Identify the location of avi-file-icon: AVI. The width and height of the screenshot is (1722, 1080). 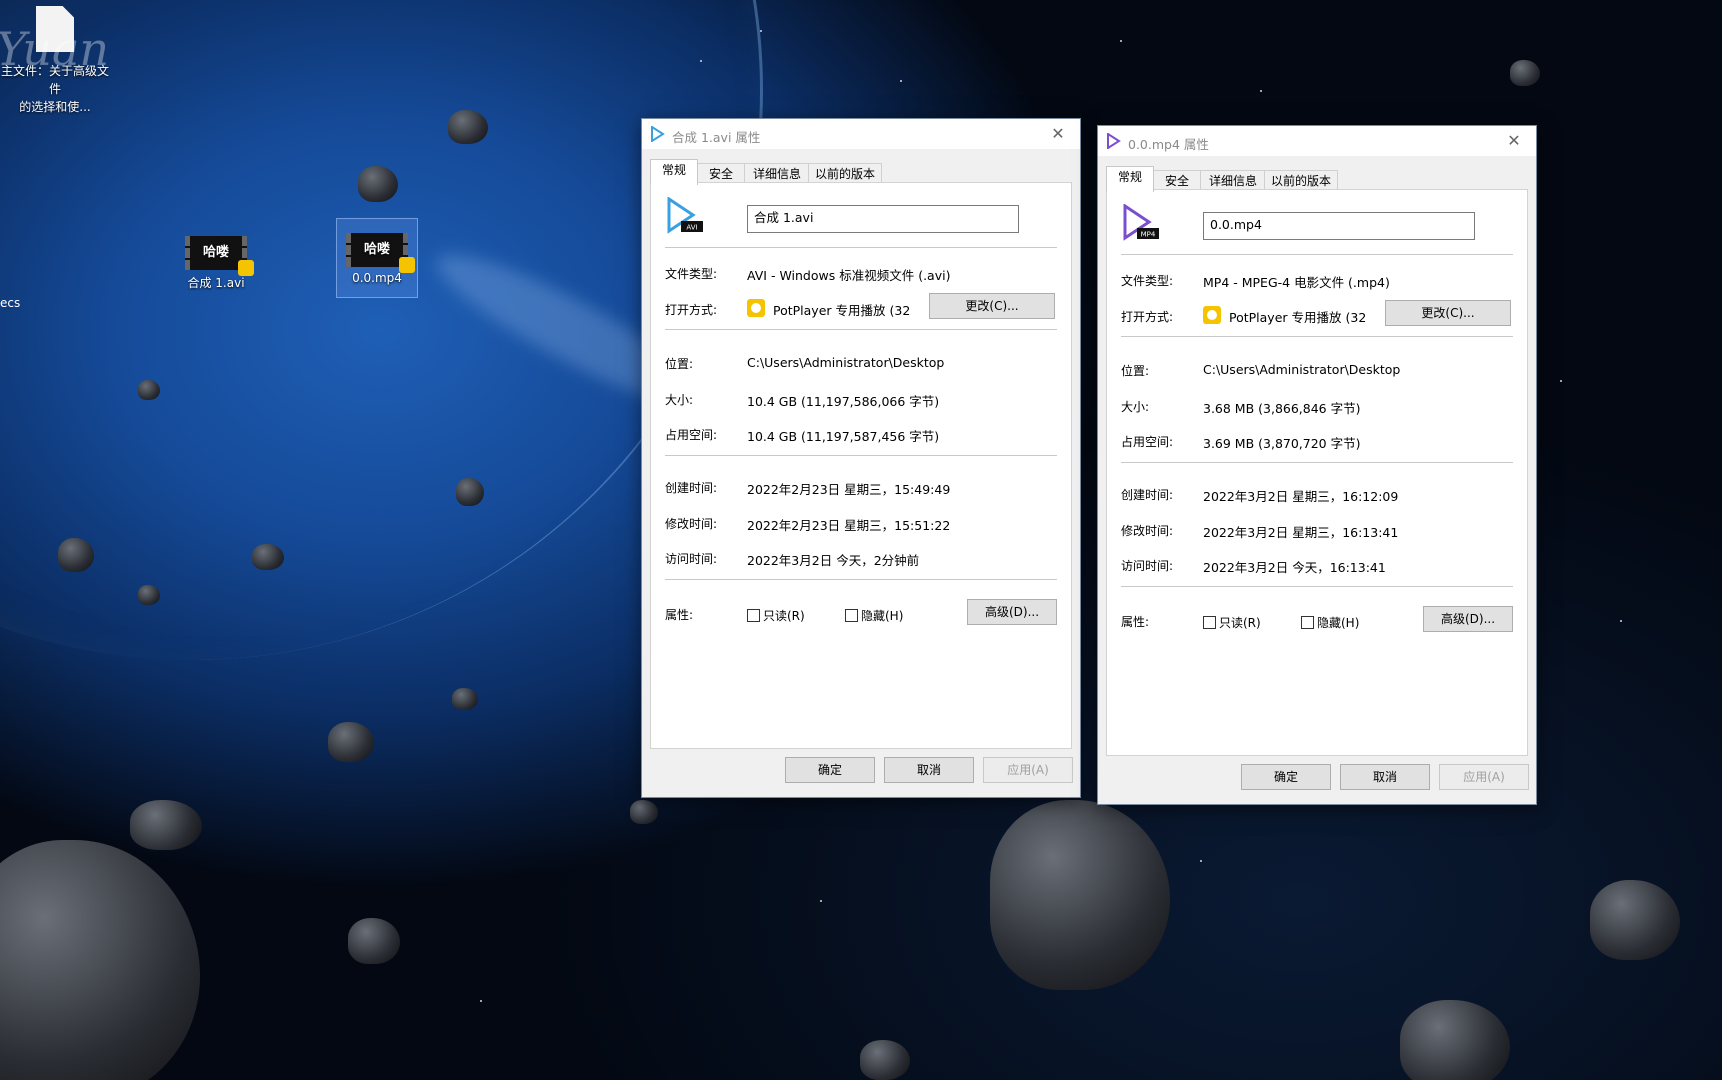
(685, 215).